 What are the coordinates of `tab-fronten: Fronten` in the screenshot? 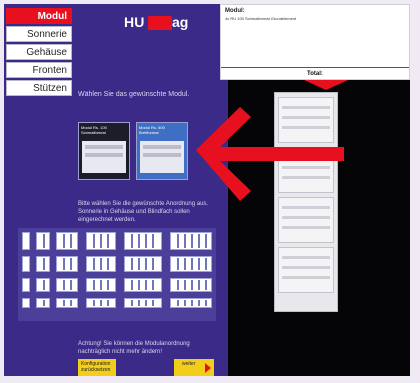 It's located at (39, 70).